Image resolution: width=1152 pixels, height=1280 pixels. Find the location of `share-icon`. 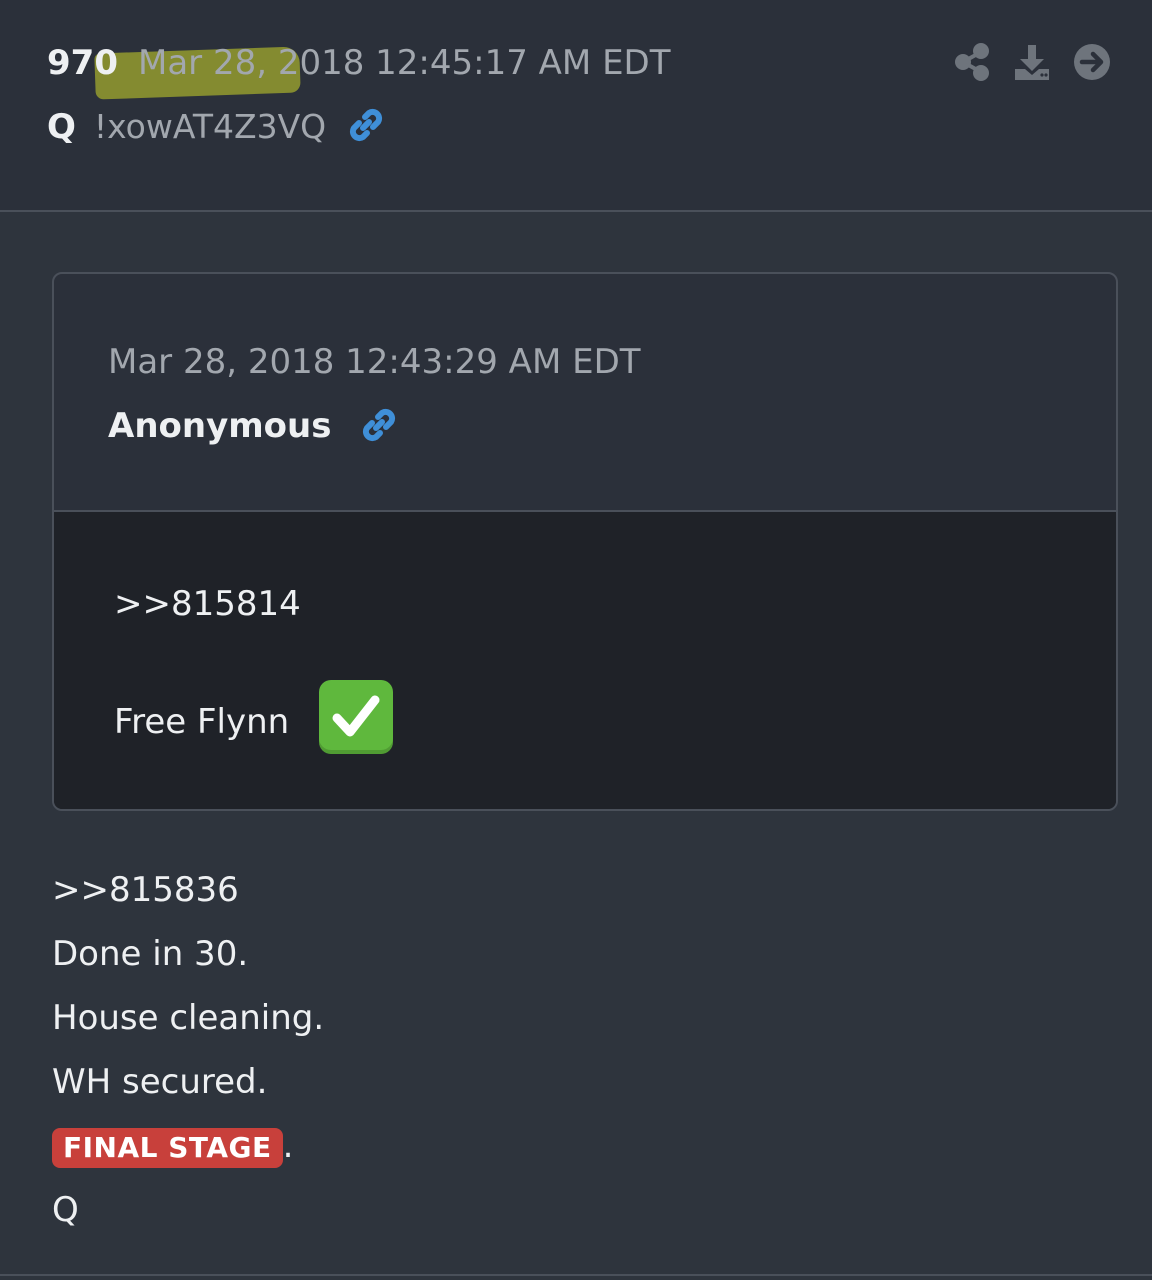

share-icon is located at coordinates (972, 62).